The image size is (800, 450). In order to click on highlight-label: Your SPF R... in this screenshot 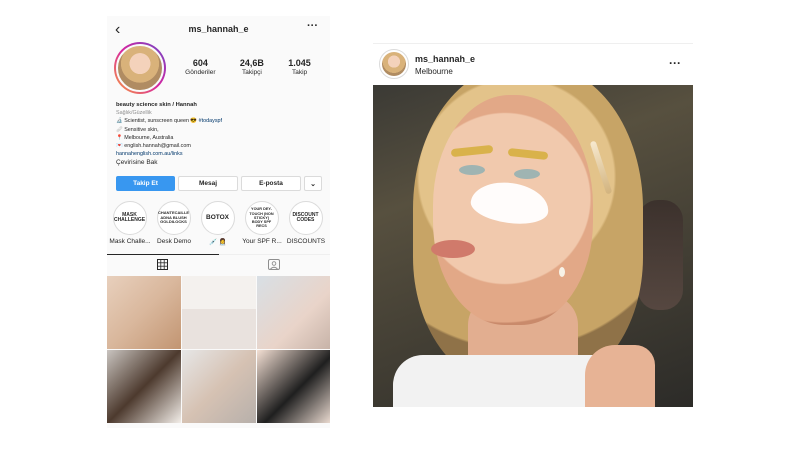, I will do `click(262, 241)`.